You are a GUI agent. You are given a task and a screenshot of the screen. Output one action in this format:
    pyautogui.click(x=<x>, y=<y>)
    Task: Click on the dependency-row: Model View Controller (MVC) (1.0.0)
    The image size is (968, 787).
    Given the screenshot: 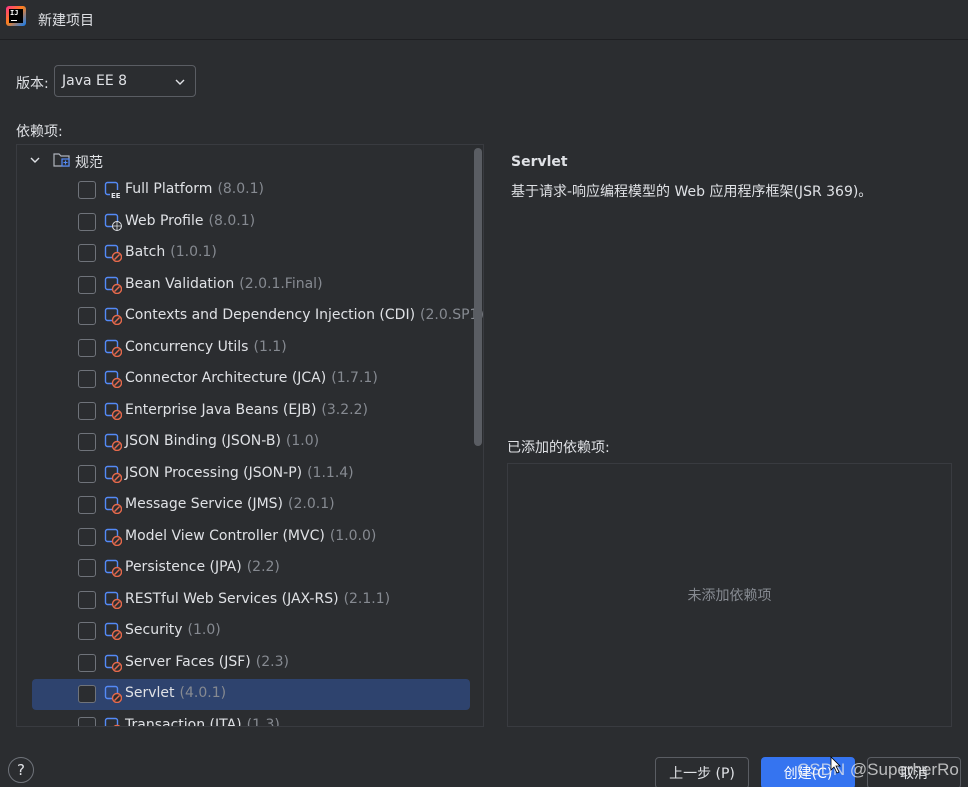 What is the action you would take?
    pyautogui.click(x=245, y=537)
    